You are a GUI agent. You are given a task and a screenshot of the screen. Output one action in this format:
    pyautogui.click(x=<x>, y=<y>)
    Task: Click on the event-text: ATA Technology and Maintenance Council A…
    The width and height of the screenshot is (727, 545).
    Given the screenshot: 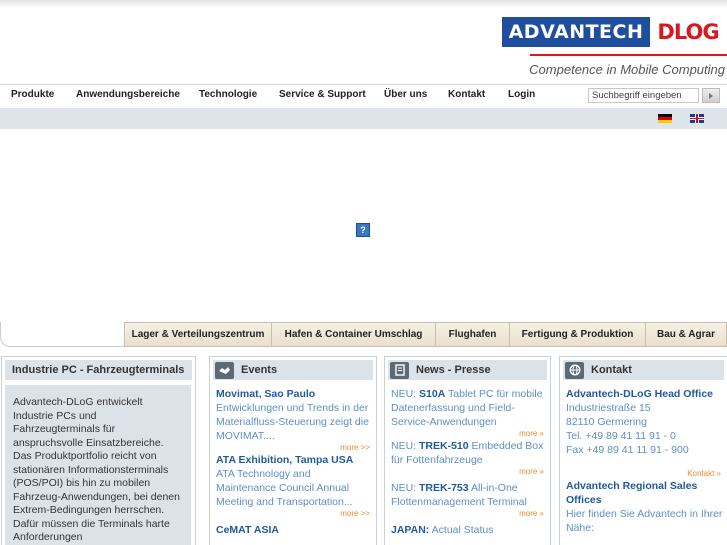 What is the action you would take?
    pyautogui.click(x=294, y=488)
    